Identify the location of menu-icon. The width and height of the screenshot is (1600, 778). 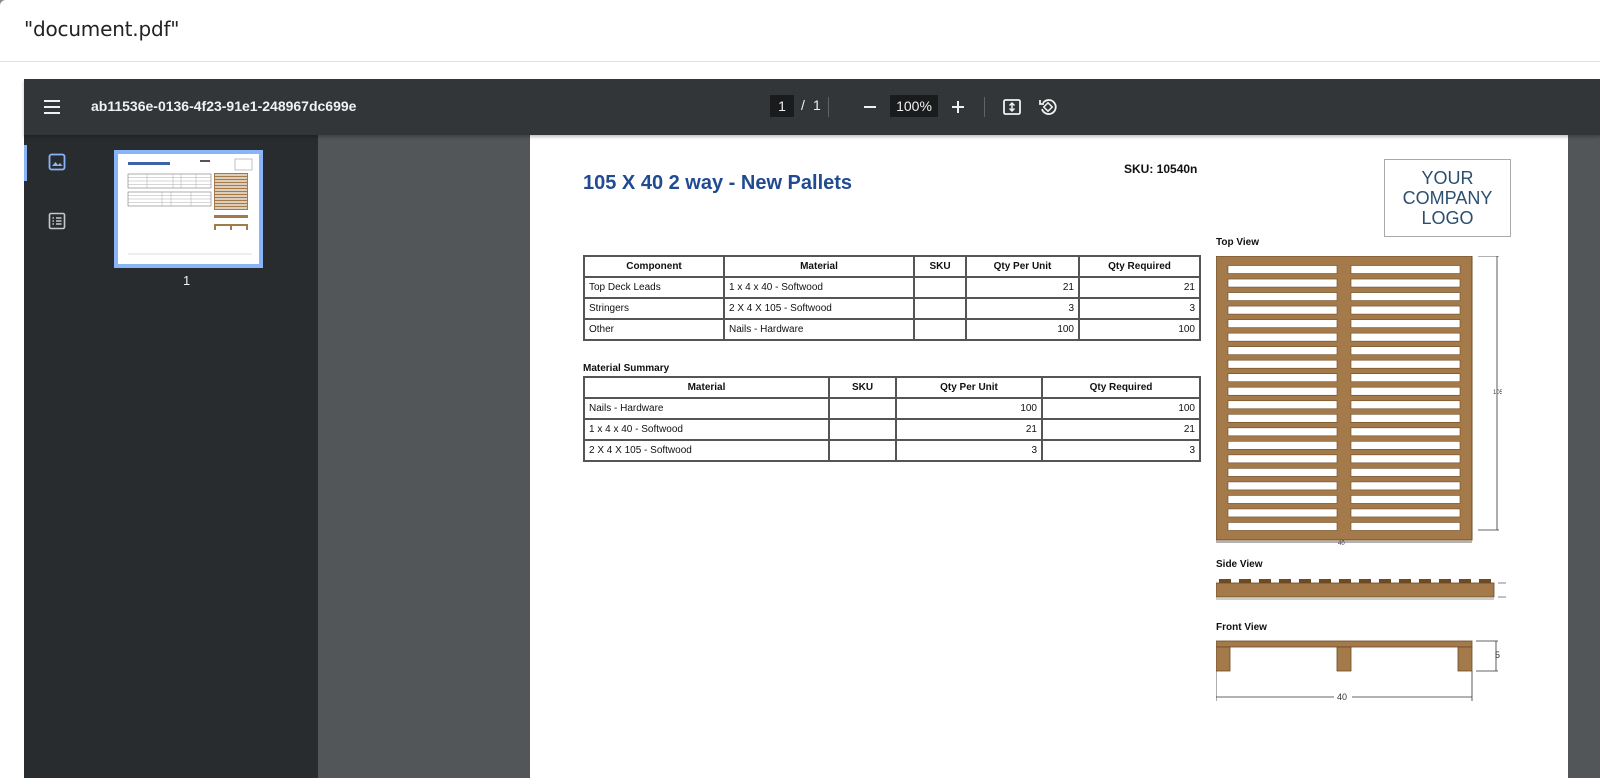
(52, 107).